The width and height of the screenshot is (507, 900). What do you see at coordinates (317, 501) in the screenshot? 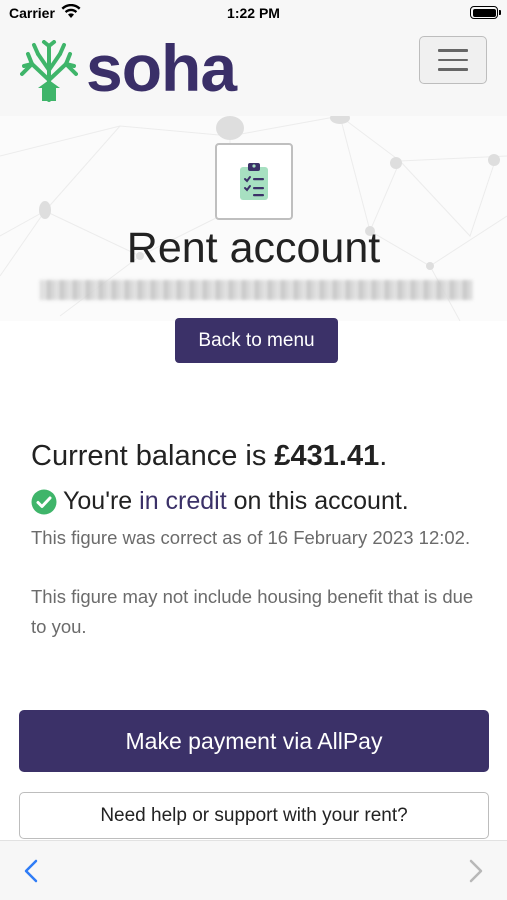
I see `credit-suffix: on this account.` at bounding box center [317, 501].